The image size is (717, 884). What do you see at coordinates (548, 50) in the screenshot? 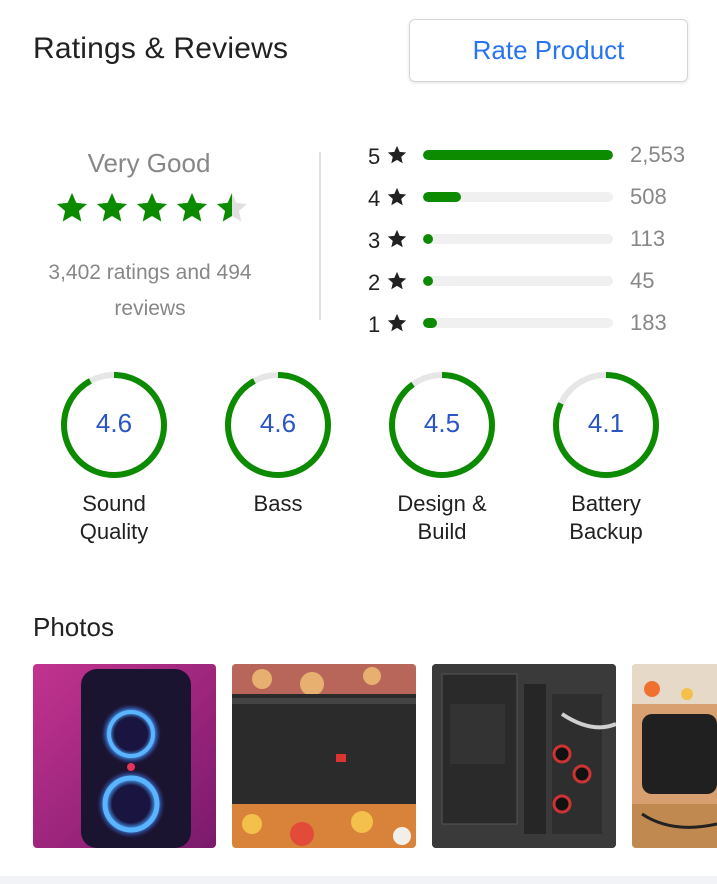
I see `rate-product-button: Rate Product` at bounding box center [548, 50].